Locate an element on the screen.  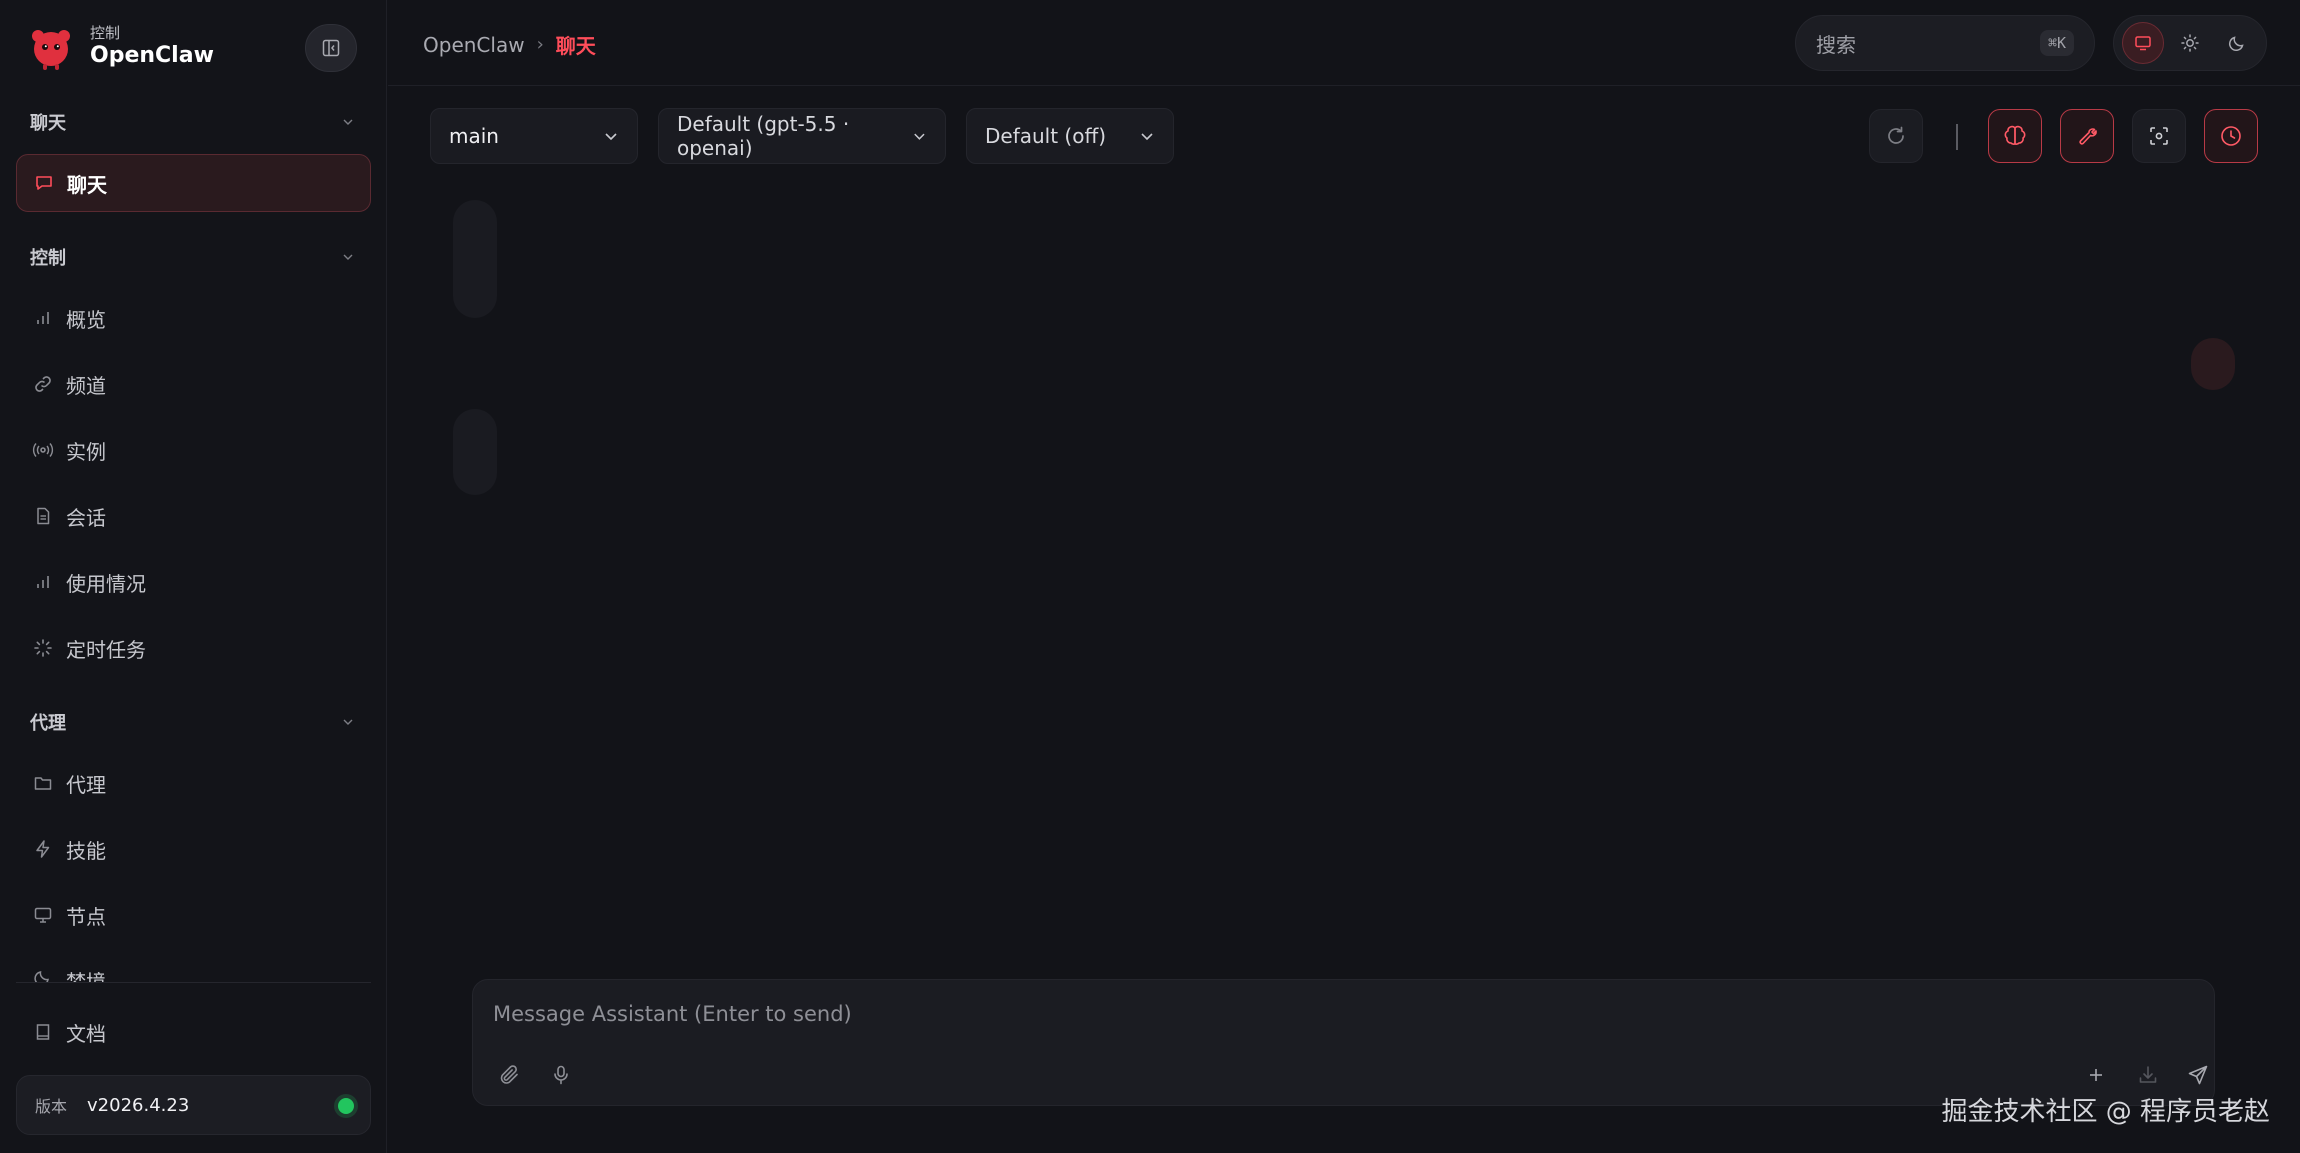
history-button is located at coordinates (2231, 136).